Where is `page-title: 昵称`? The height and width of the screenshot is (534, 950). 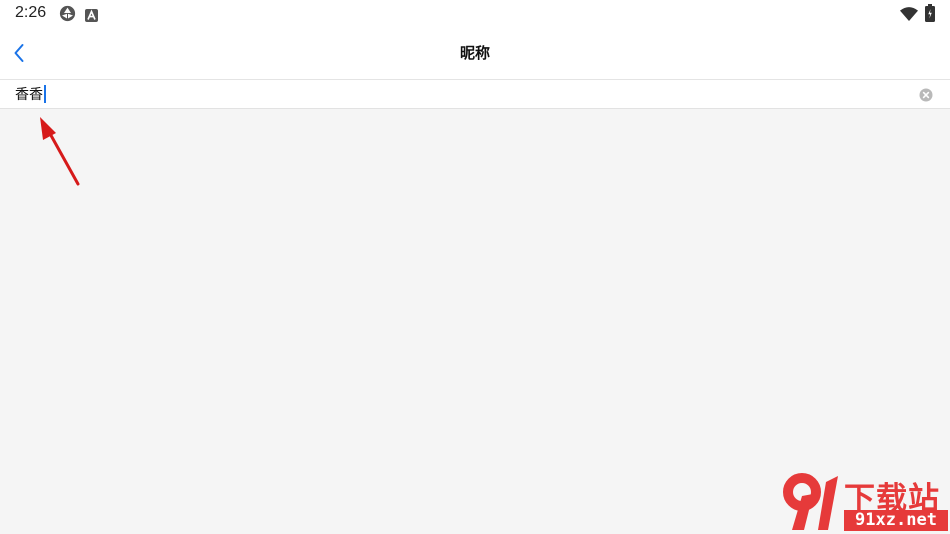
page-title: 昵称 is located at coordinates (474, 53).